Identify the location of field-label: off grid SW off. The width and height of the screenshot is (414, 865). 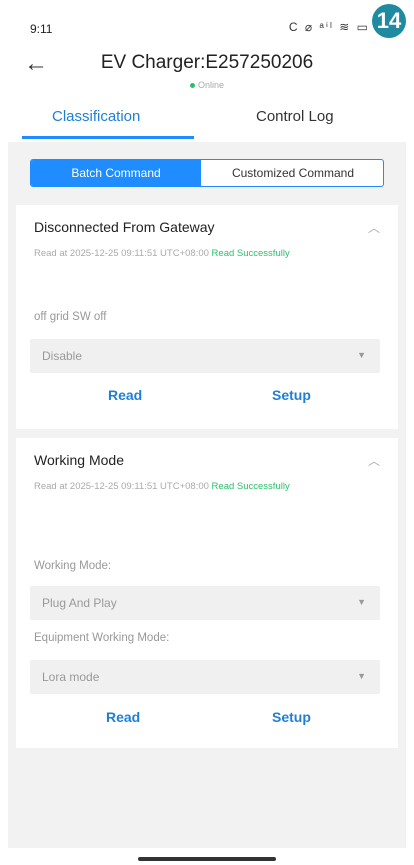
(70, 317).